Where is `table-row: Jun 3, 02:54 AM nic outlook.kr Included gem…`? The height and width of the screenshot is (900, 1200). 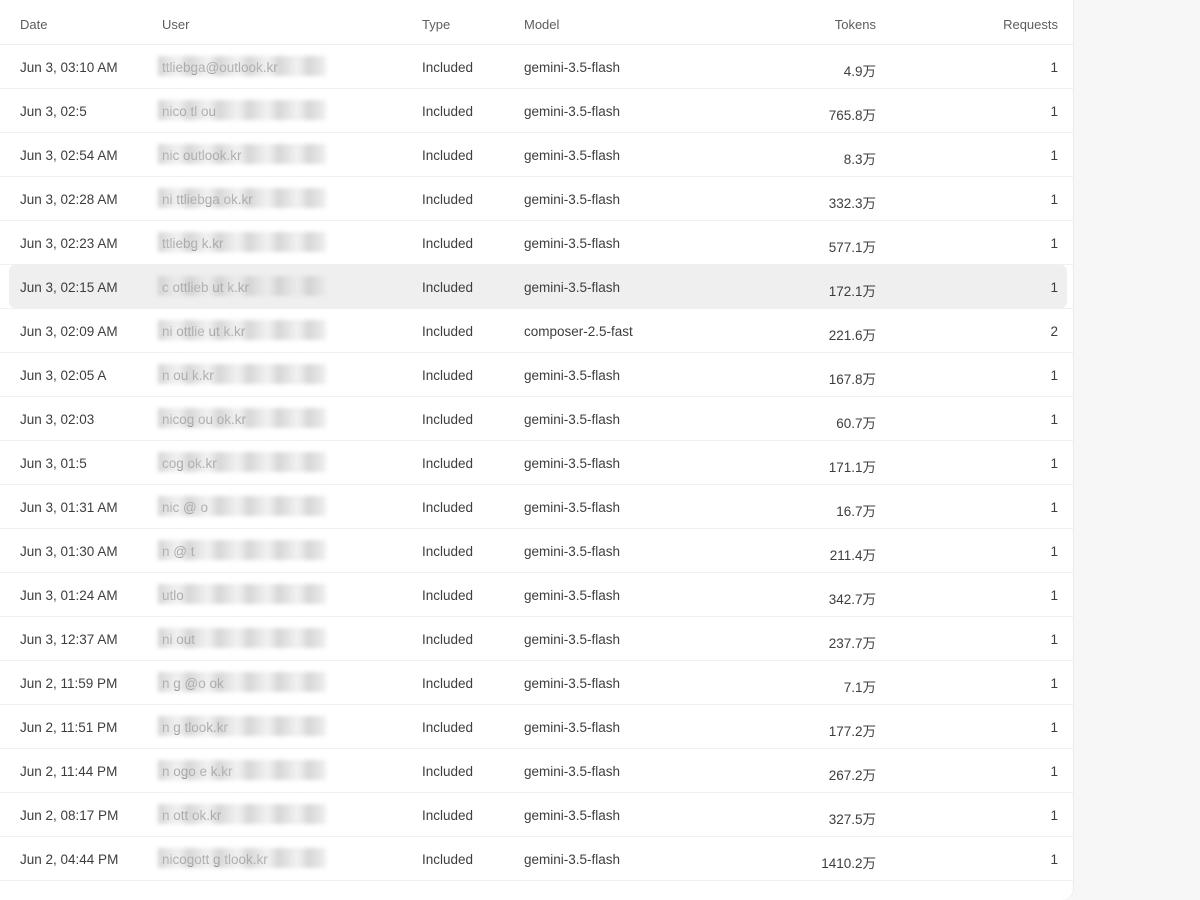
table-row: Jun 3, 02:54 AM nic outlook.kr Included gem… is located at coordinates (536, 155).